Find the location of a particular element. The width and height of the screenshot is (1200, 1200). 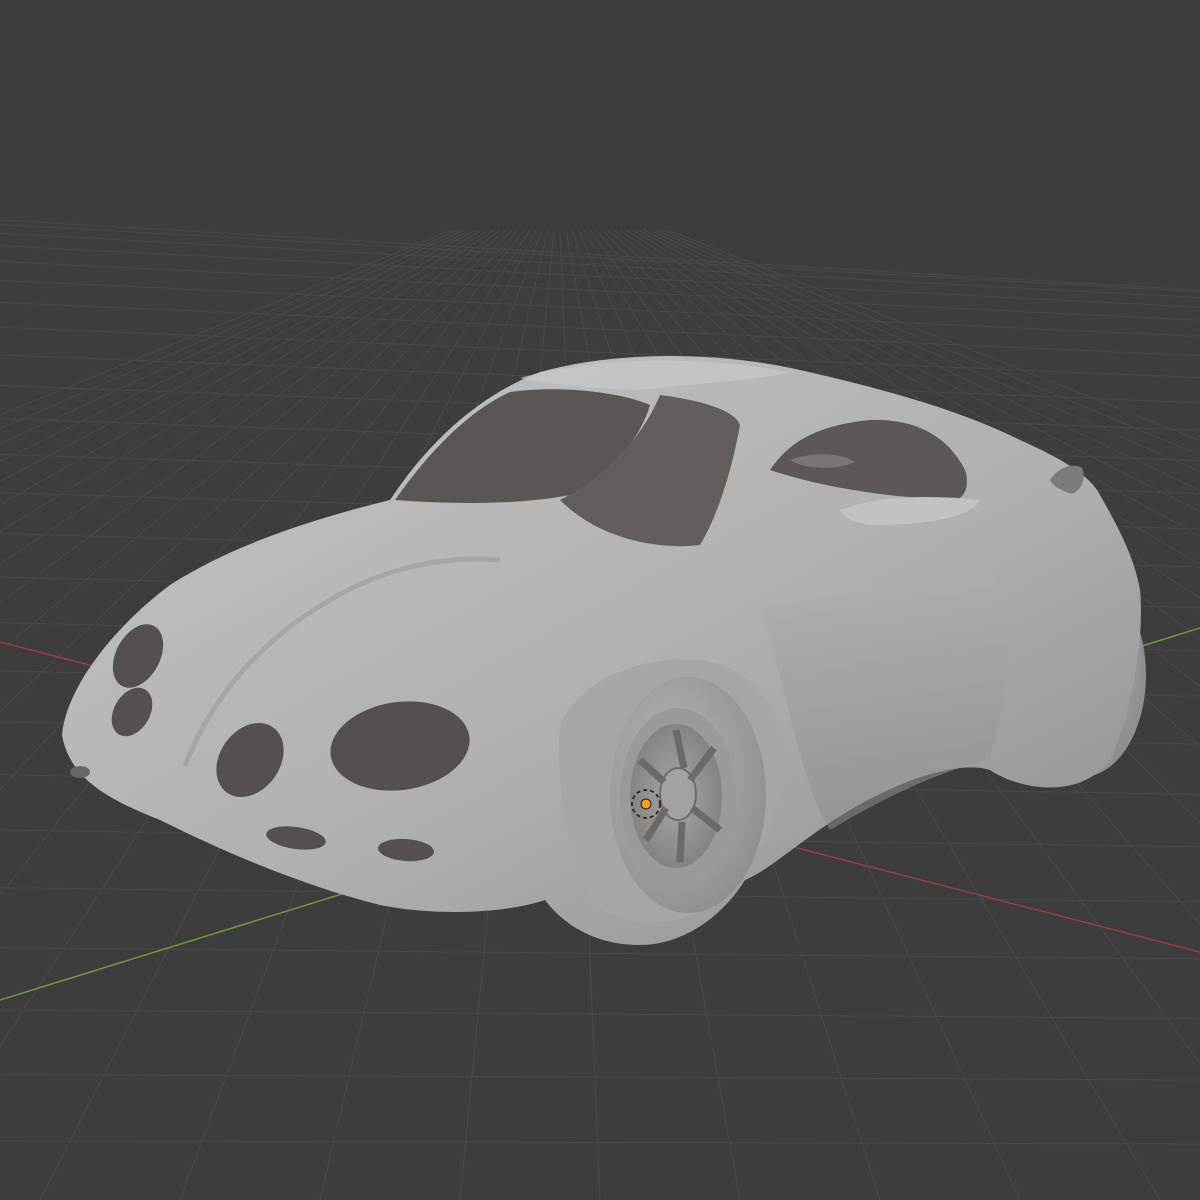

corner-slot-left is located at coordinates (80, 772).